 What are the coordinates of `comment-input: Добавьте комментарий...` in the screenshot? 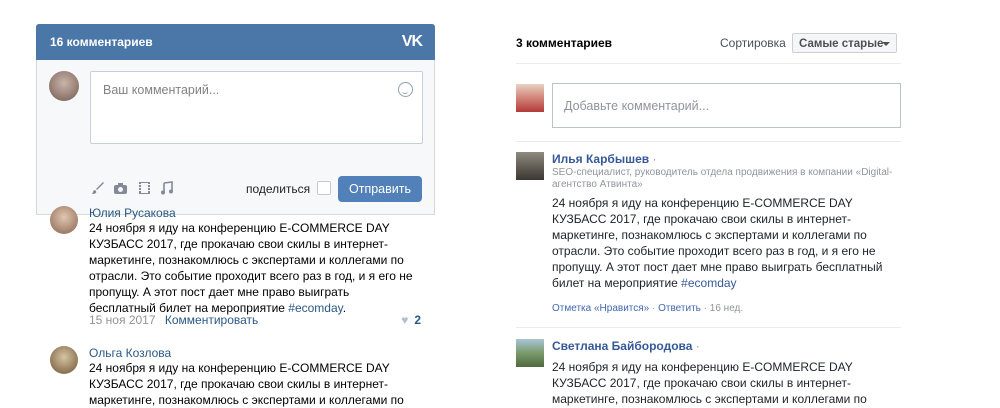 It's located at (726, 105).